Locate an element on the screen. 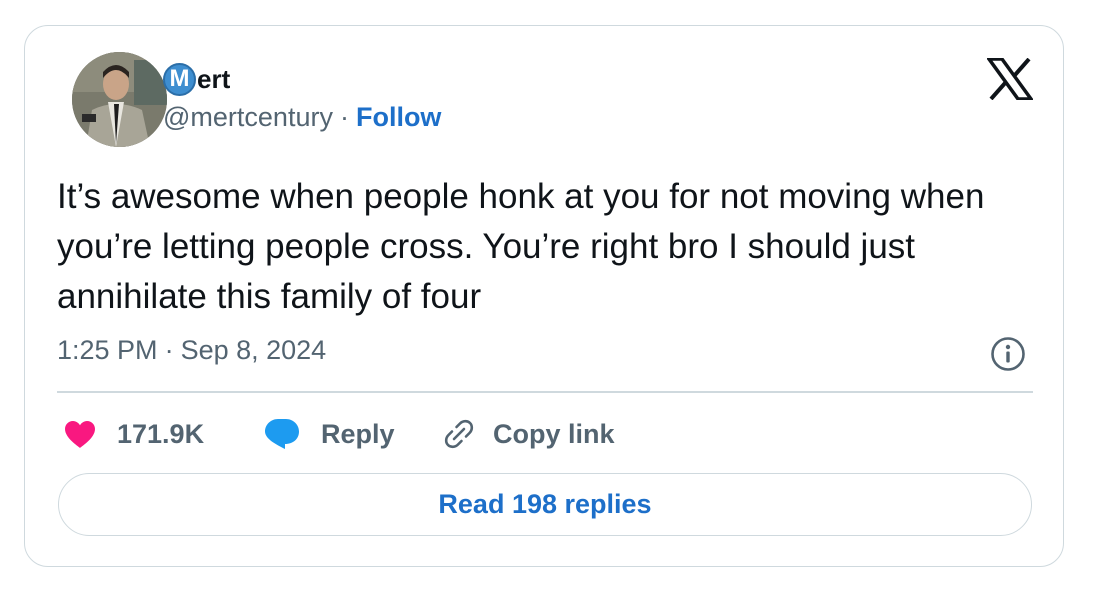  divider is located at coordinates (545, 392).